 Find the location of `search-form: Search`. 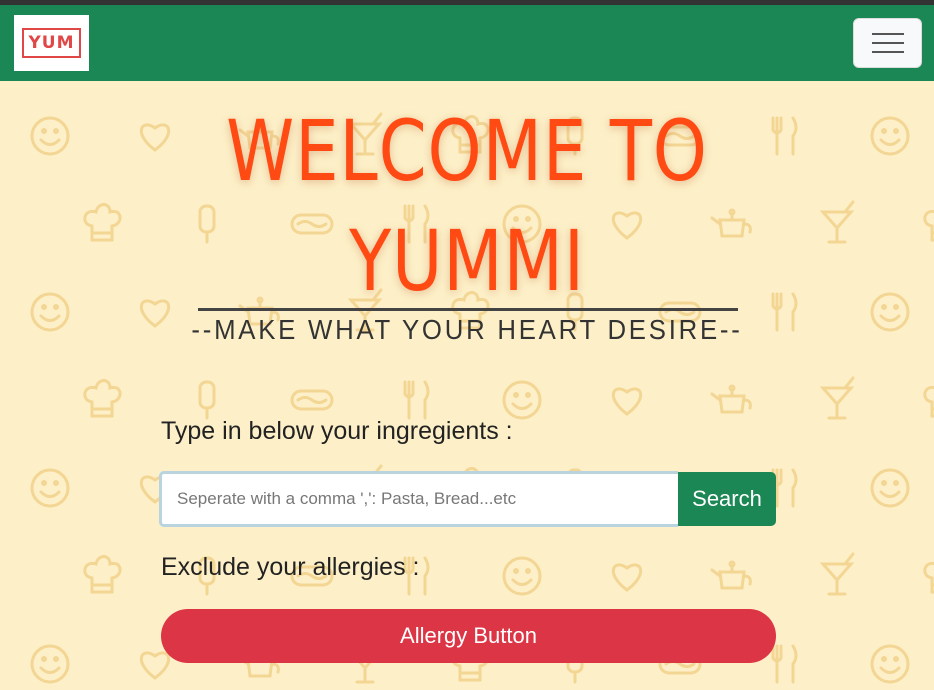

search-form: Search is located at coordinates (467, 499).